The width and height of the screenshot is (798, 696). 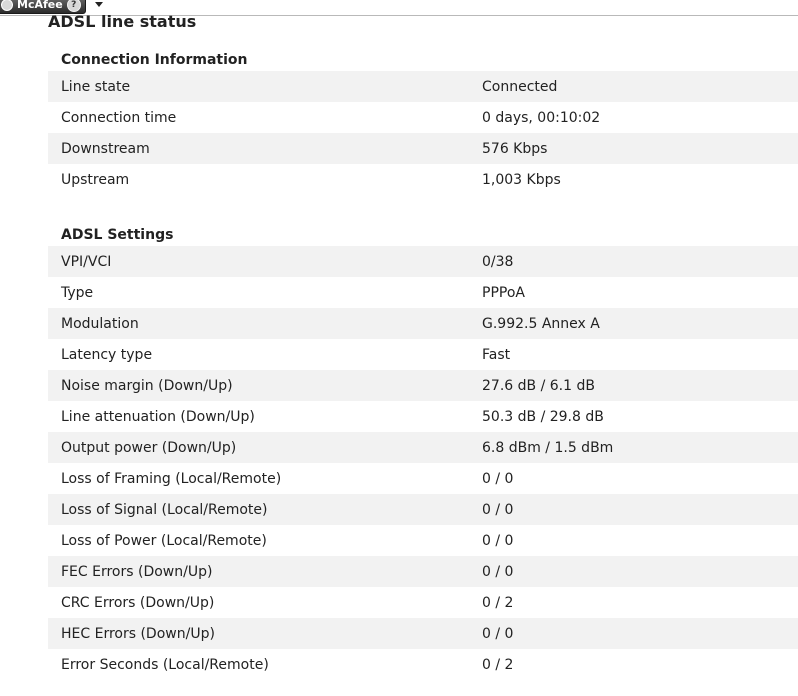 I want to click on page-title: ADSL line status, so click(x=122, y=21).